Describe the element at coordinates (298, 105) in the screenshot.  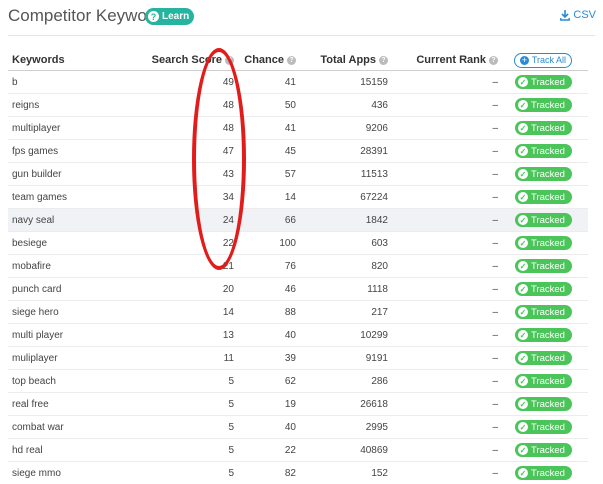
I see `table-row: reigns 48 50 436 – ✓ Tracked` at that location.